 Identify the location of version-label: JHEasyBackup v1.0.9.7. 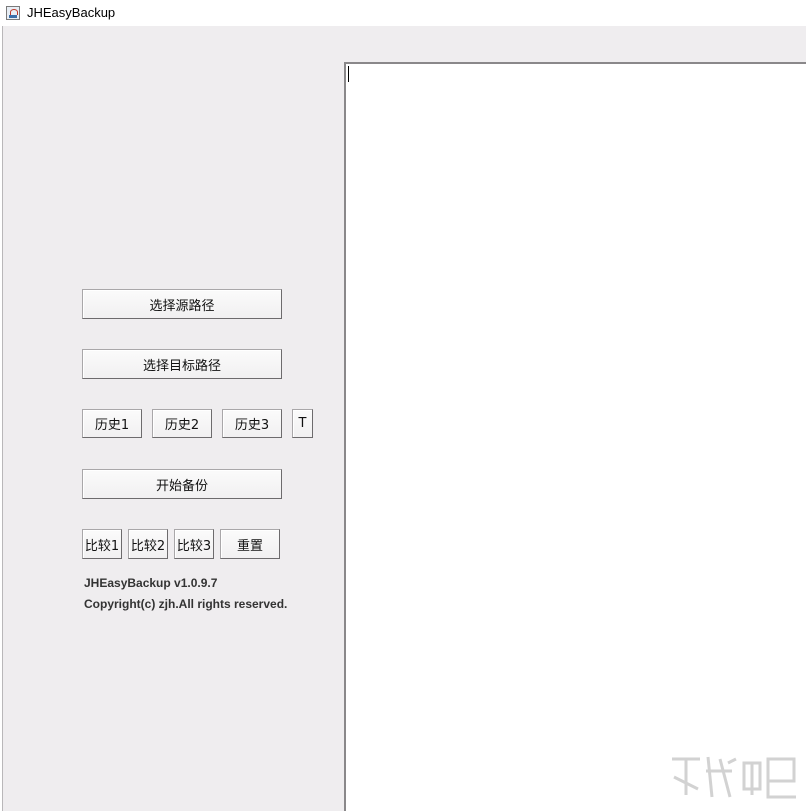
(151, 583).